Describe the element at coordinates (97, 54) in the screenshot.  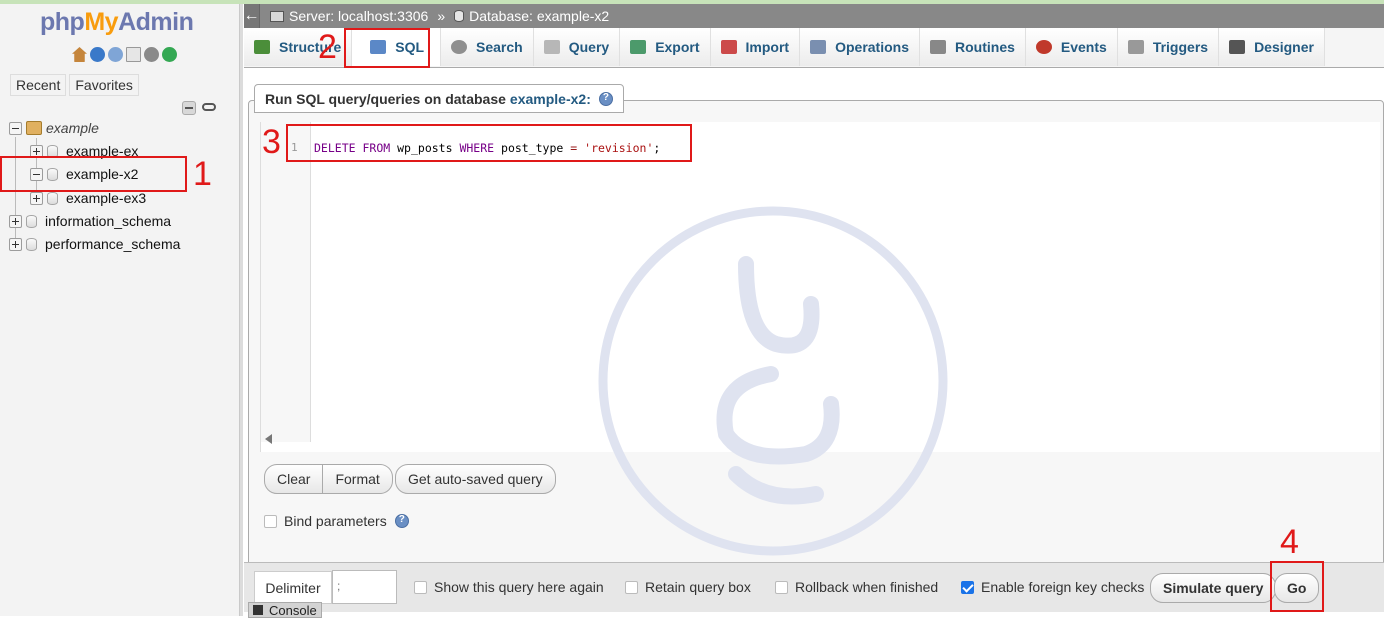
I see `exit-icon` at that location.